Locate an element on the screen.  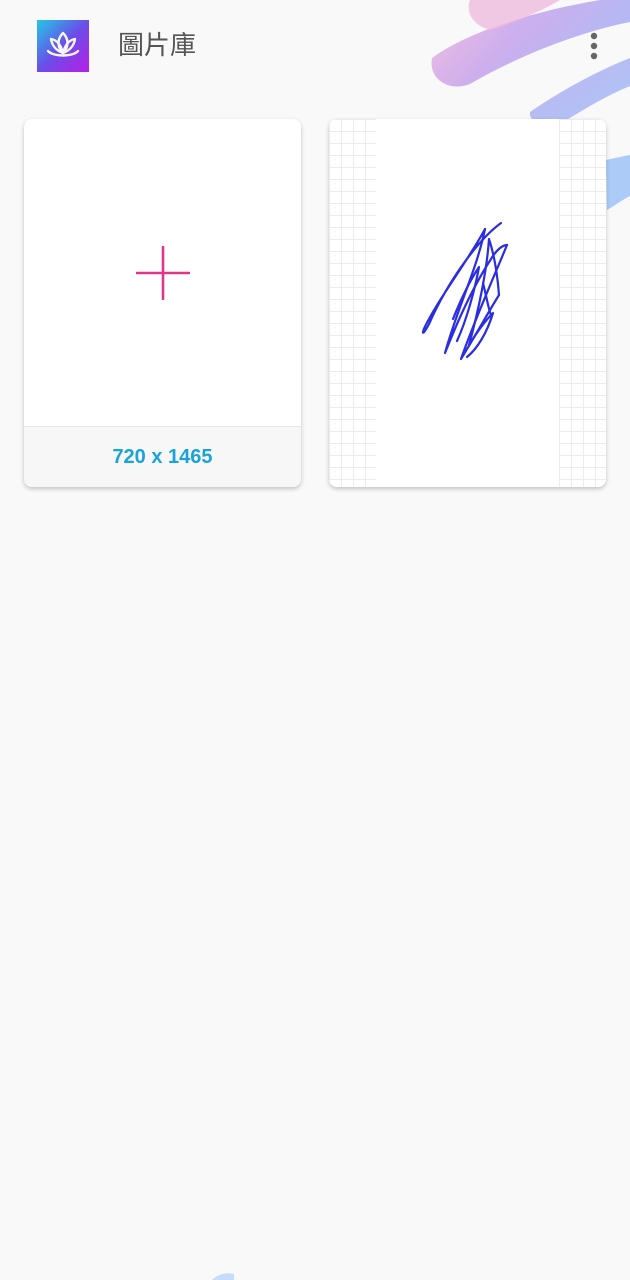
more-vertical-icon is located at coordinates (594, 46).